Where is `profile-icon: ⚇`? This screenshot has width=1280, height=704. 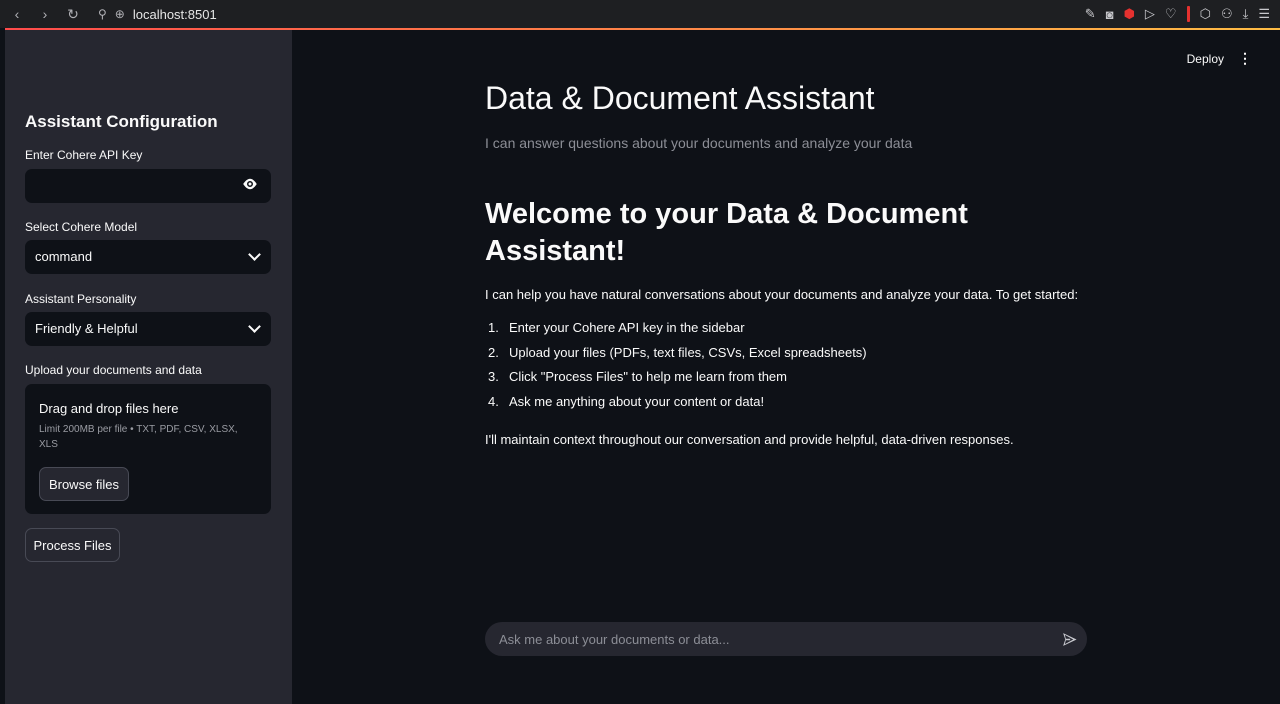
profile-icon: ⚇ is located at coordinates (1227, 14).